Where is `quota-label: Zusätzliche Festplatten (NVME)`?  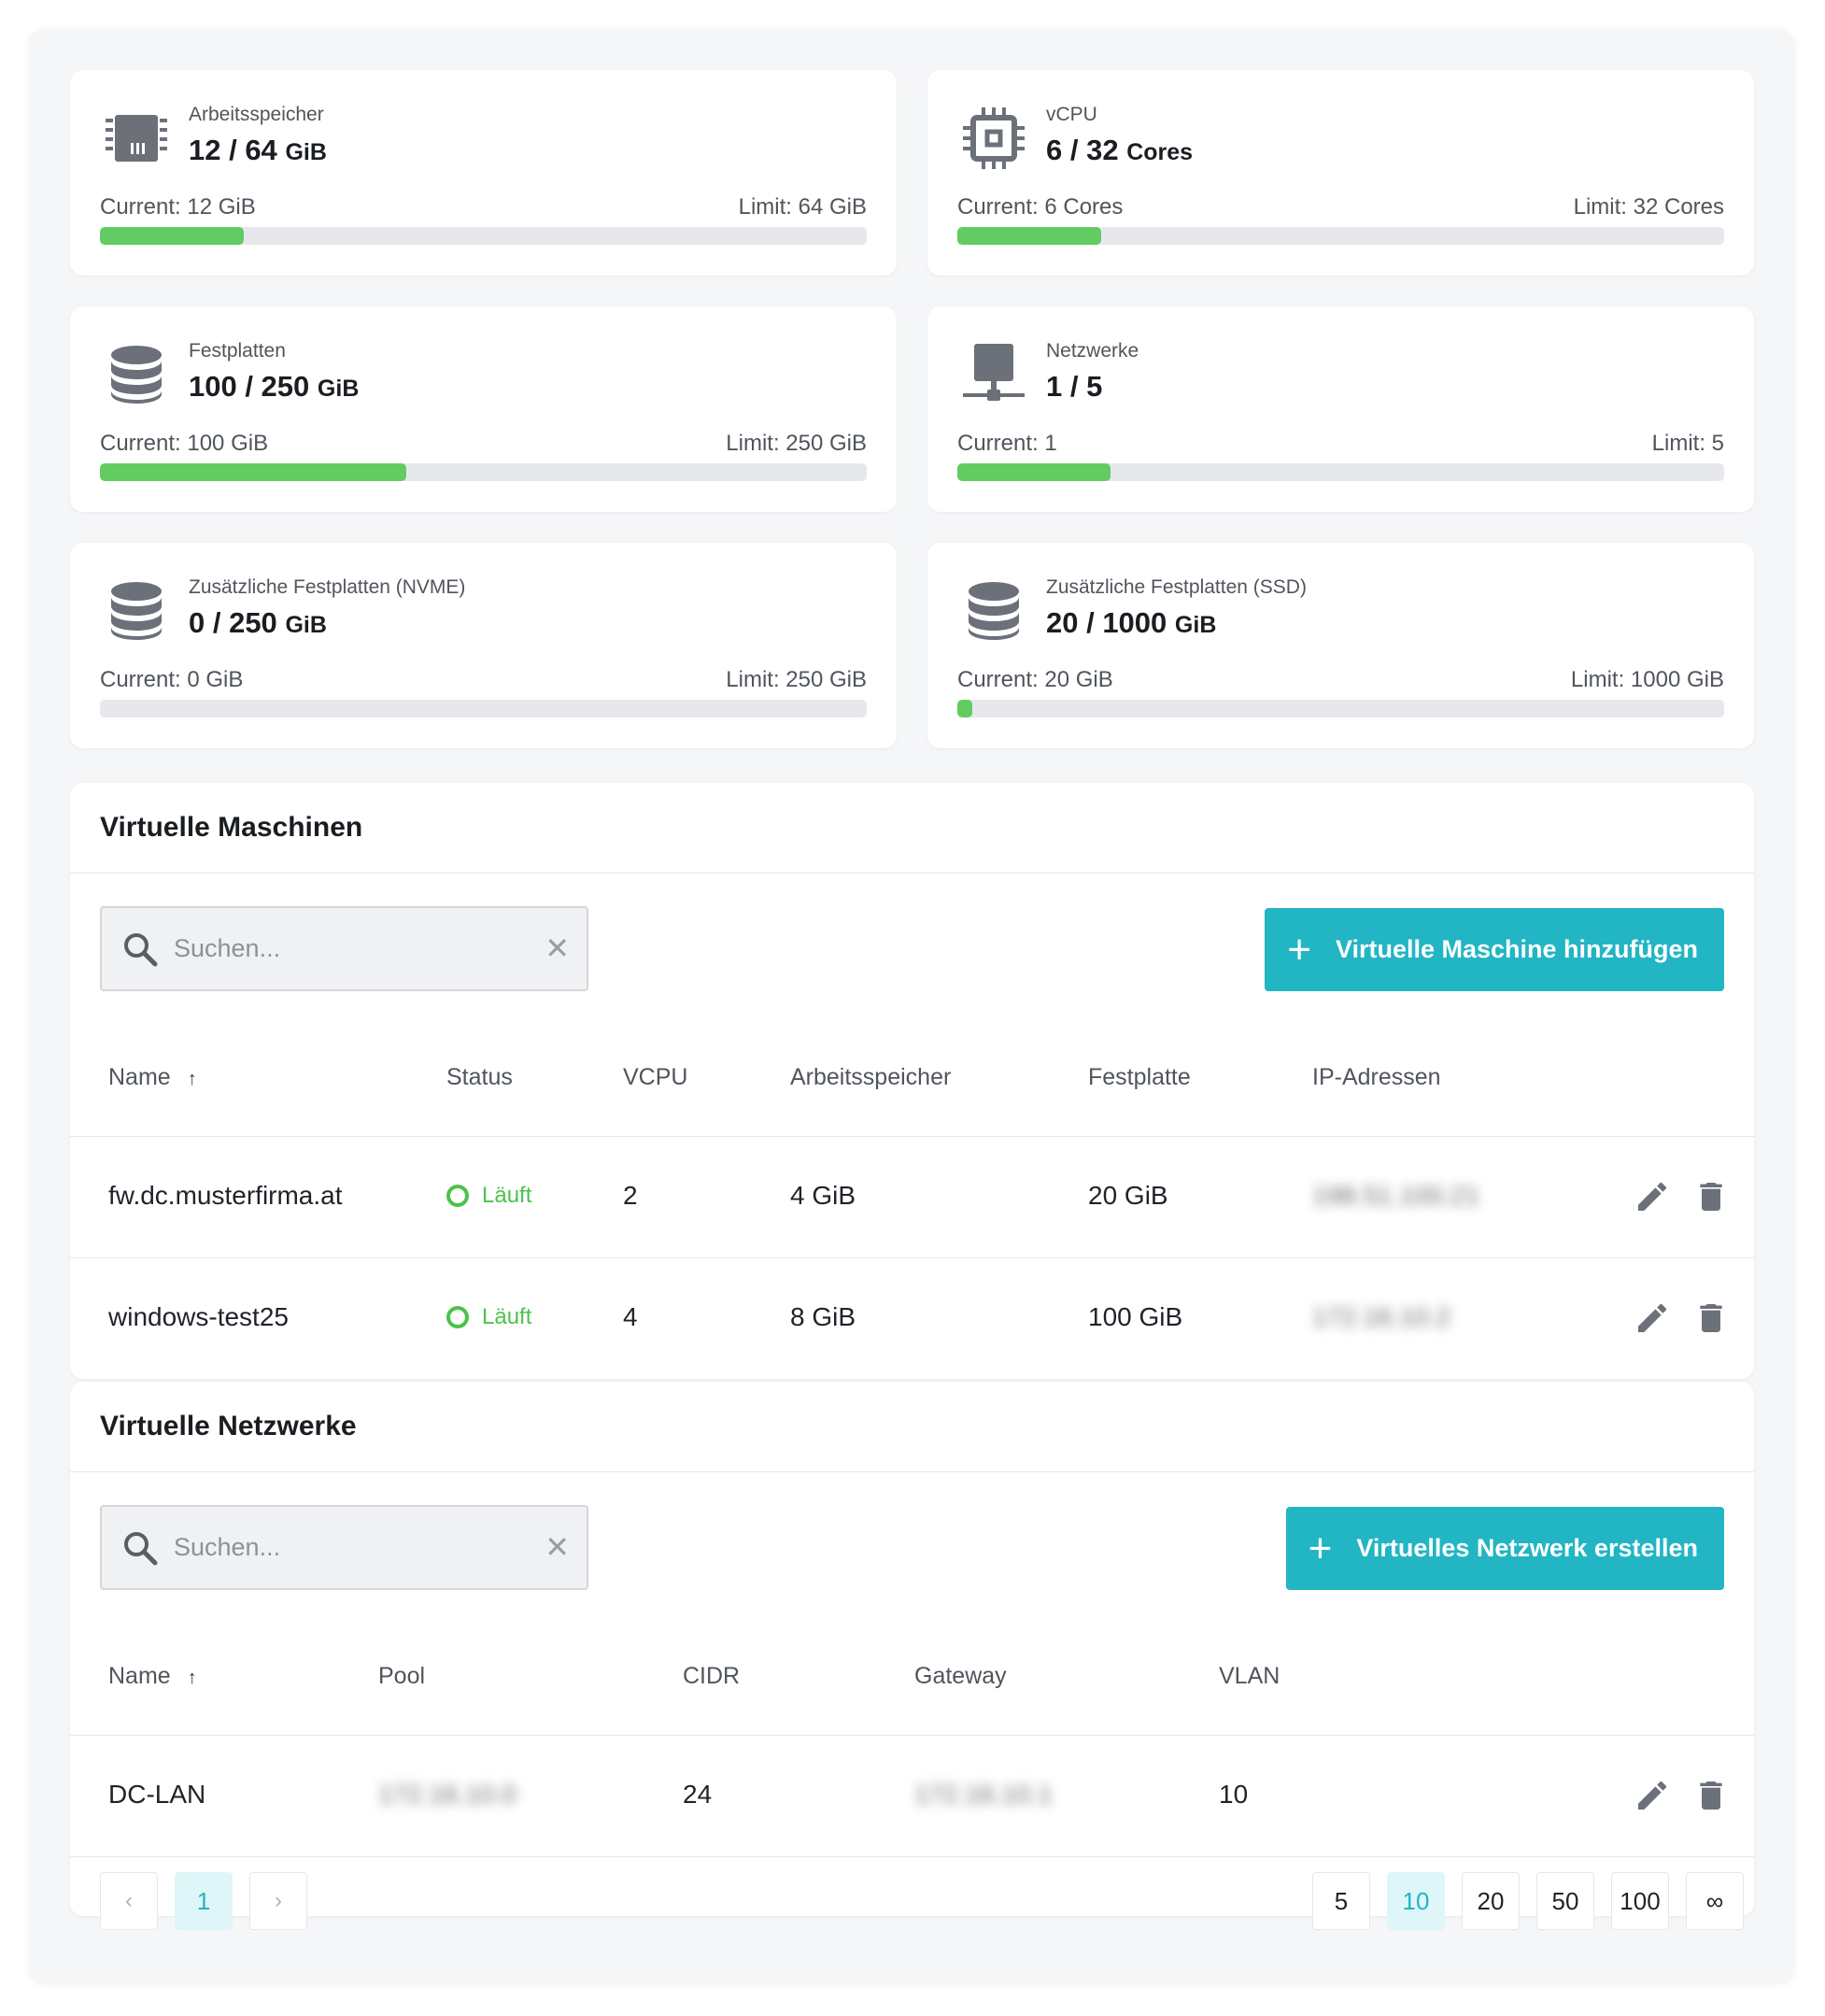
quota-label: Zusätzliche Festplatten (NVME) is located at coordinates (328, 587).